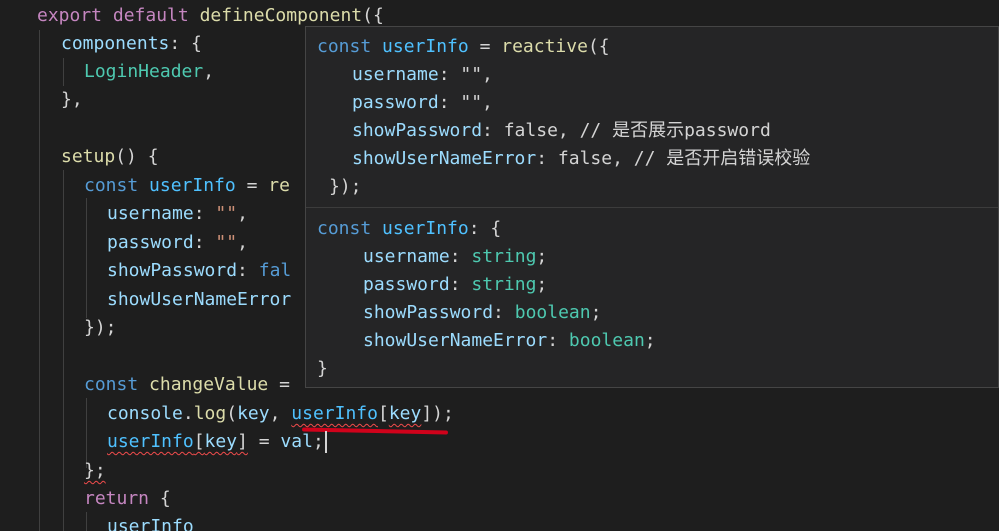  I want to click on code-line-15: console.log(key, userInfo[key]);, so click(280, 414).